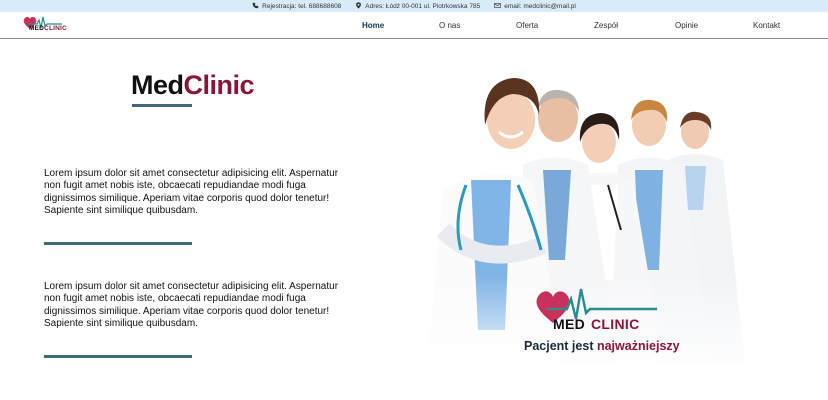 This screenshot has height=400, width=828. What do you see at coordinates (766, 25) in the screenshot?
I see `nav-kontakt: Kontakt` at bounding box center [766, 25].